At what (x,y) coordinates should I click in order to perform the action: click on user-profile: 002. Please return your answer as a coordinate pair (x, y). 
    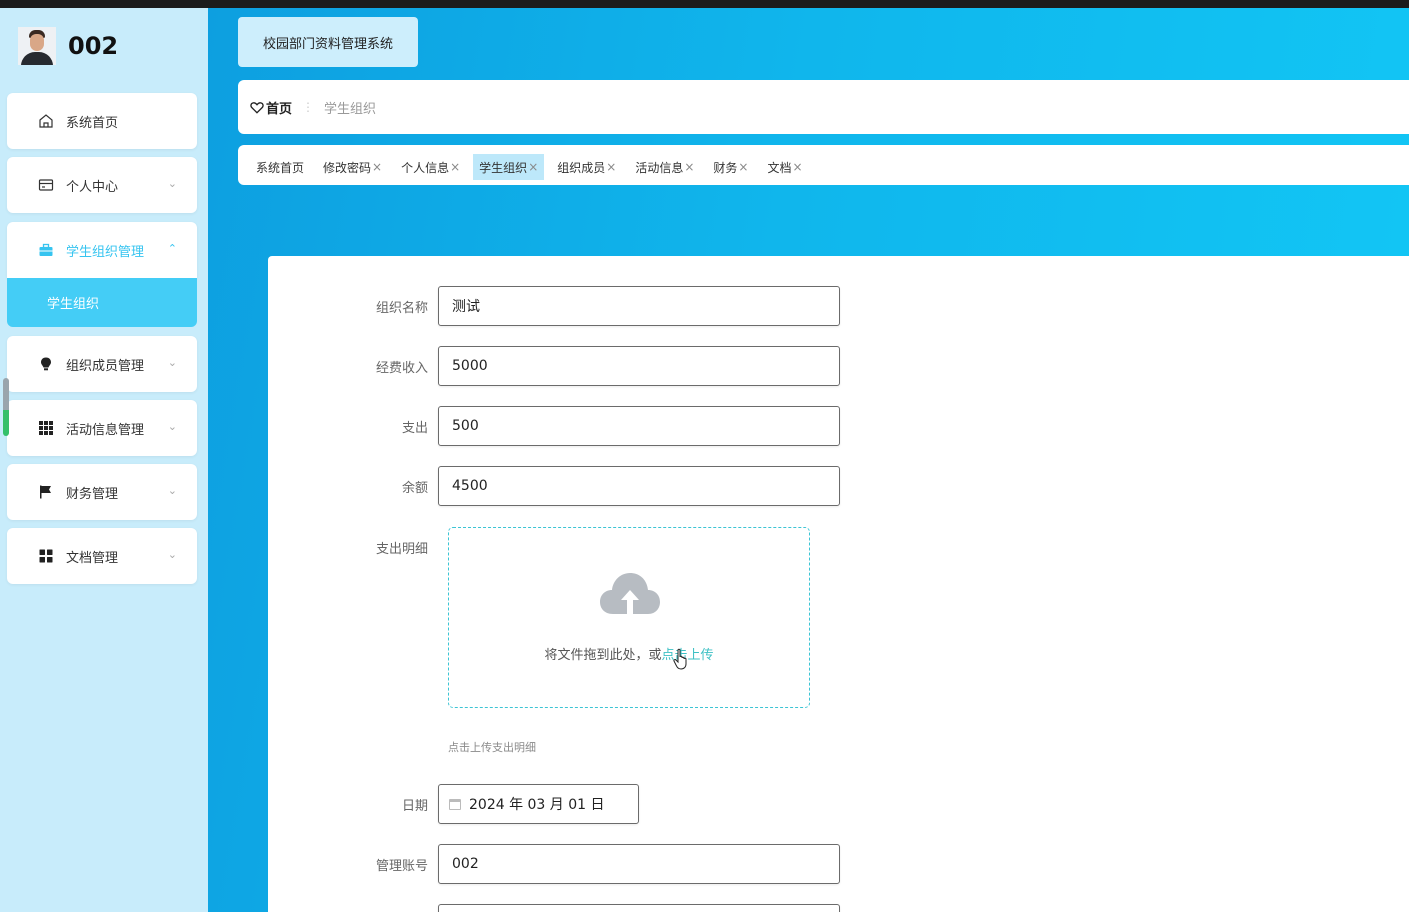
    Looking at the image, I should click on (68, 46).